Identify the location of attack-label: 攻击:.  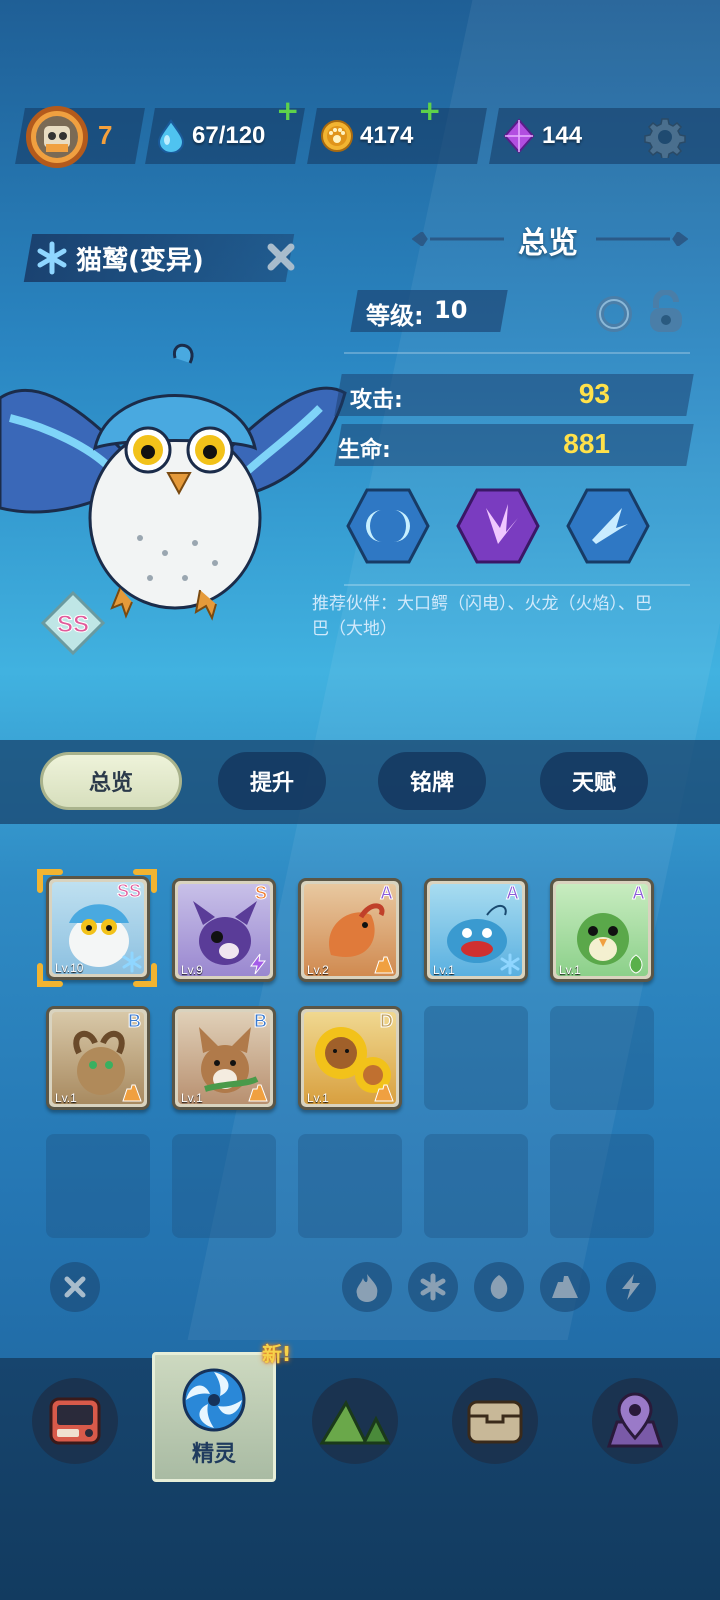
(376, 400).